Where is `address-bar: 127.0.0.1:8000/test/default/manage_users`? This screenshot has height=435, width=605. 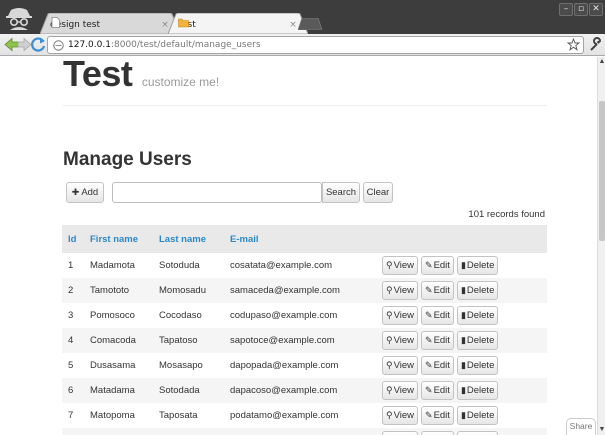 address-bar: 127.0.0.1:8000/test/default/manage_users is located at coordinates (315, 45).